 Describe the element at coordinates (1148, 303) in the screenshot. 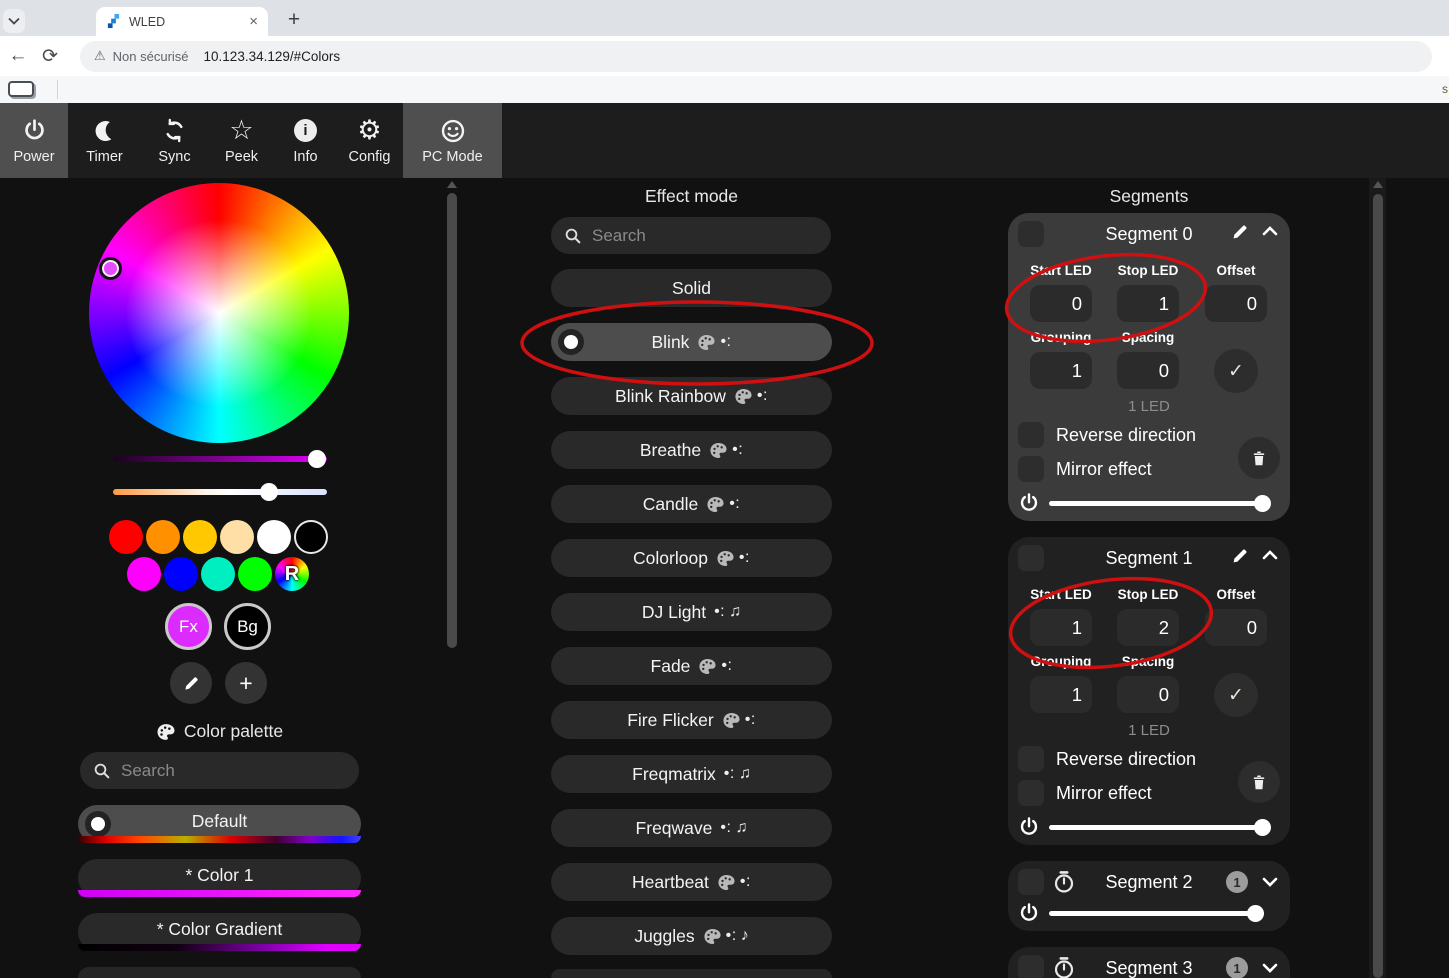

I see `stop-led-input: 1` at that location.